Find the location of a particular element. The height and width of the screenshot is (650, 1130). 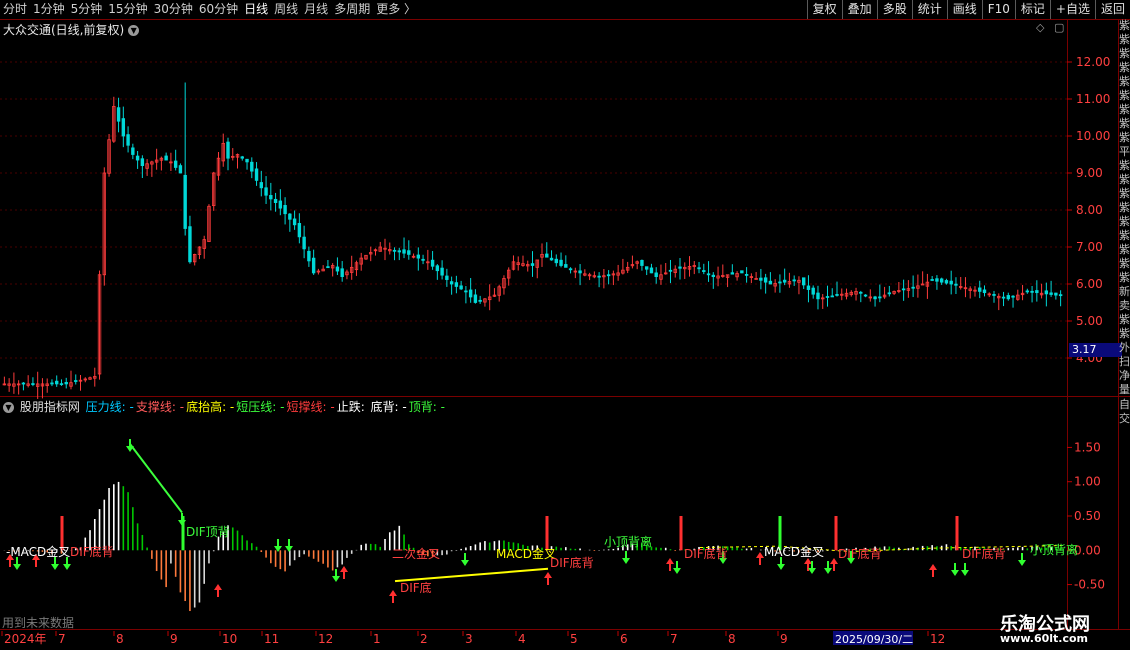

x-axis-label: 8 is located at coordinates (120, 639).